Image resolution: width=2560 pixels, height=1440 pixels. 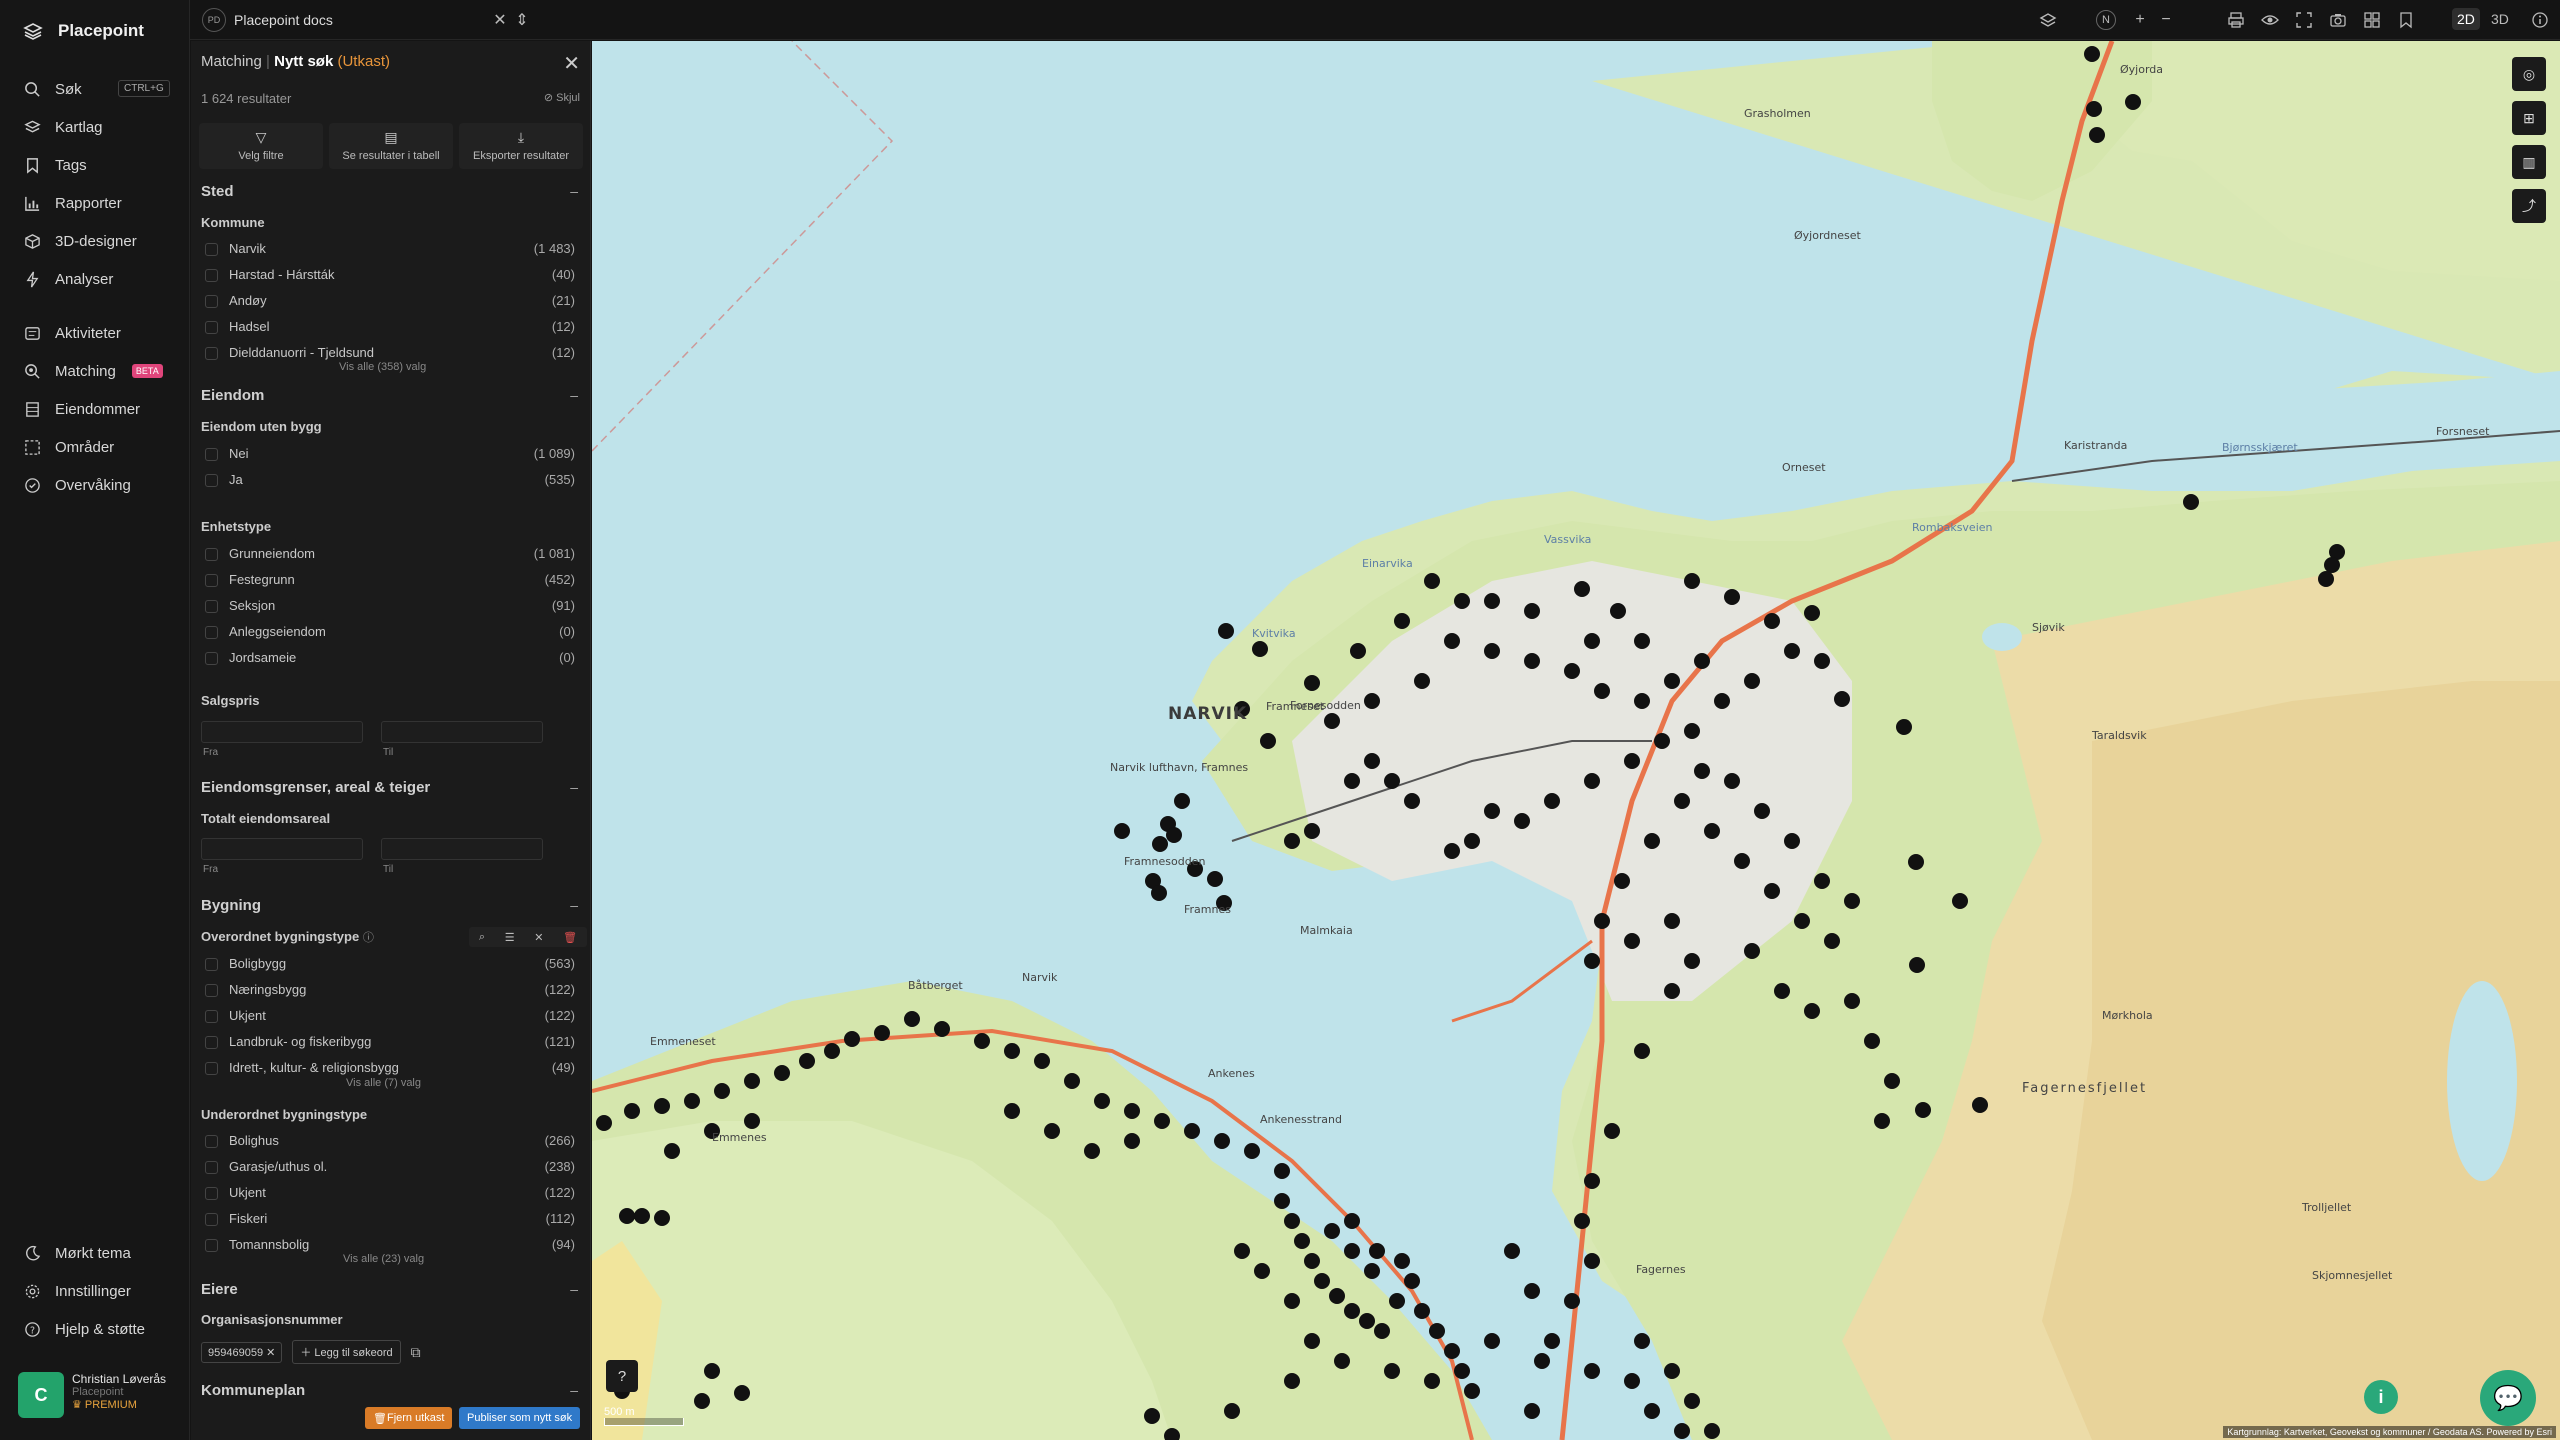 What do you see at coordinates (390, 581) in the screenshot?
I see `filter-option: Festegrunn (452)` at bounding box center [390, 581].